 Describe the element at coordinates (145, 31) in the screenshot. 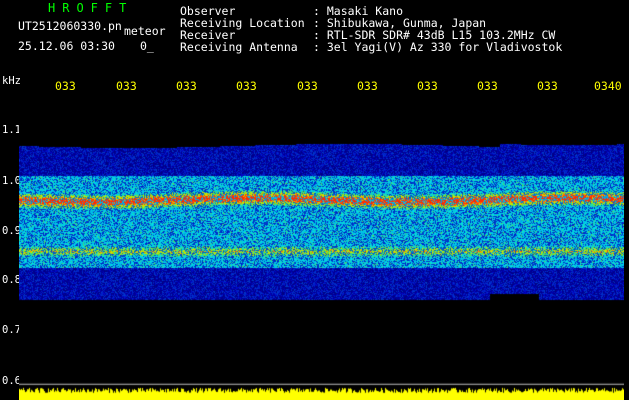

I see `mode-label: meteor` at that location.